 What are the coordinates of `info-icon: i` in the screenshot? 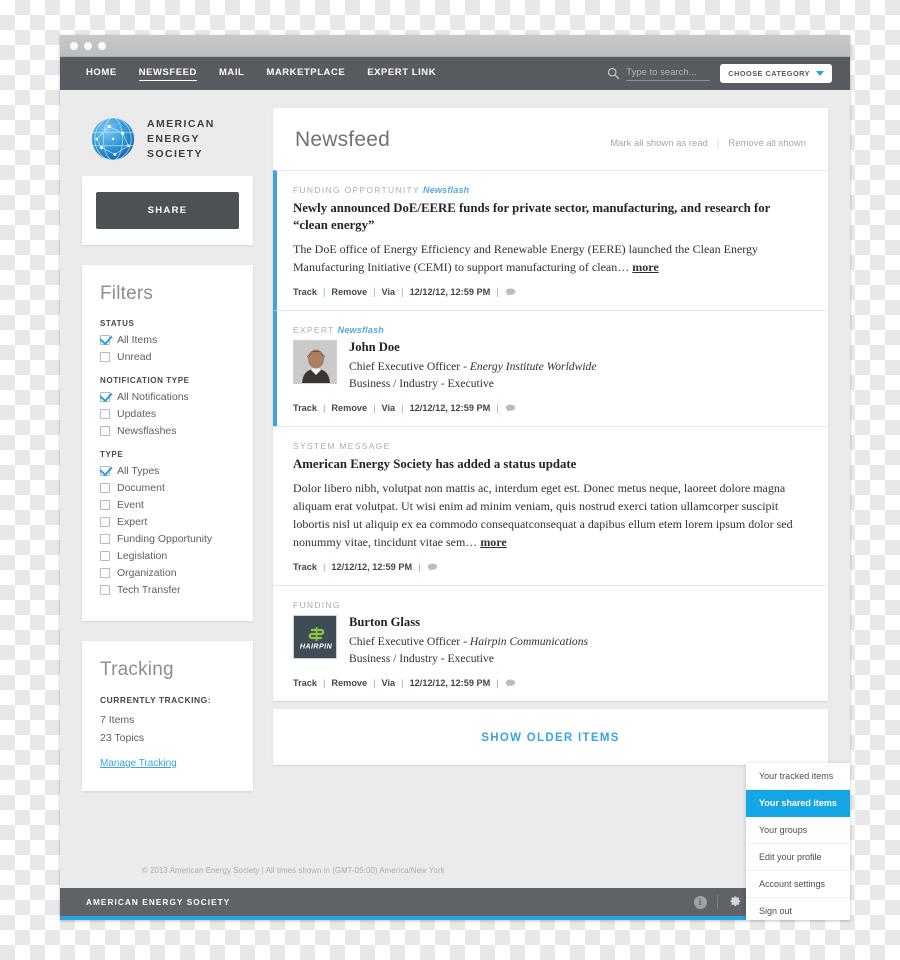 It's located at (700, 902).